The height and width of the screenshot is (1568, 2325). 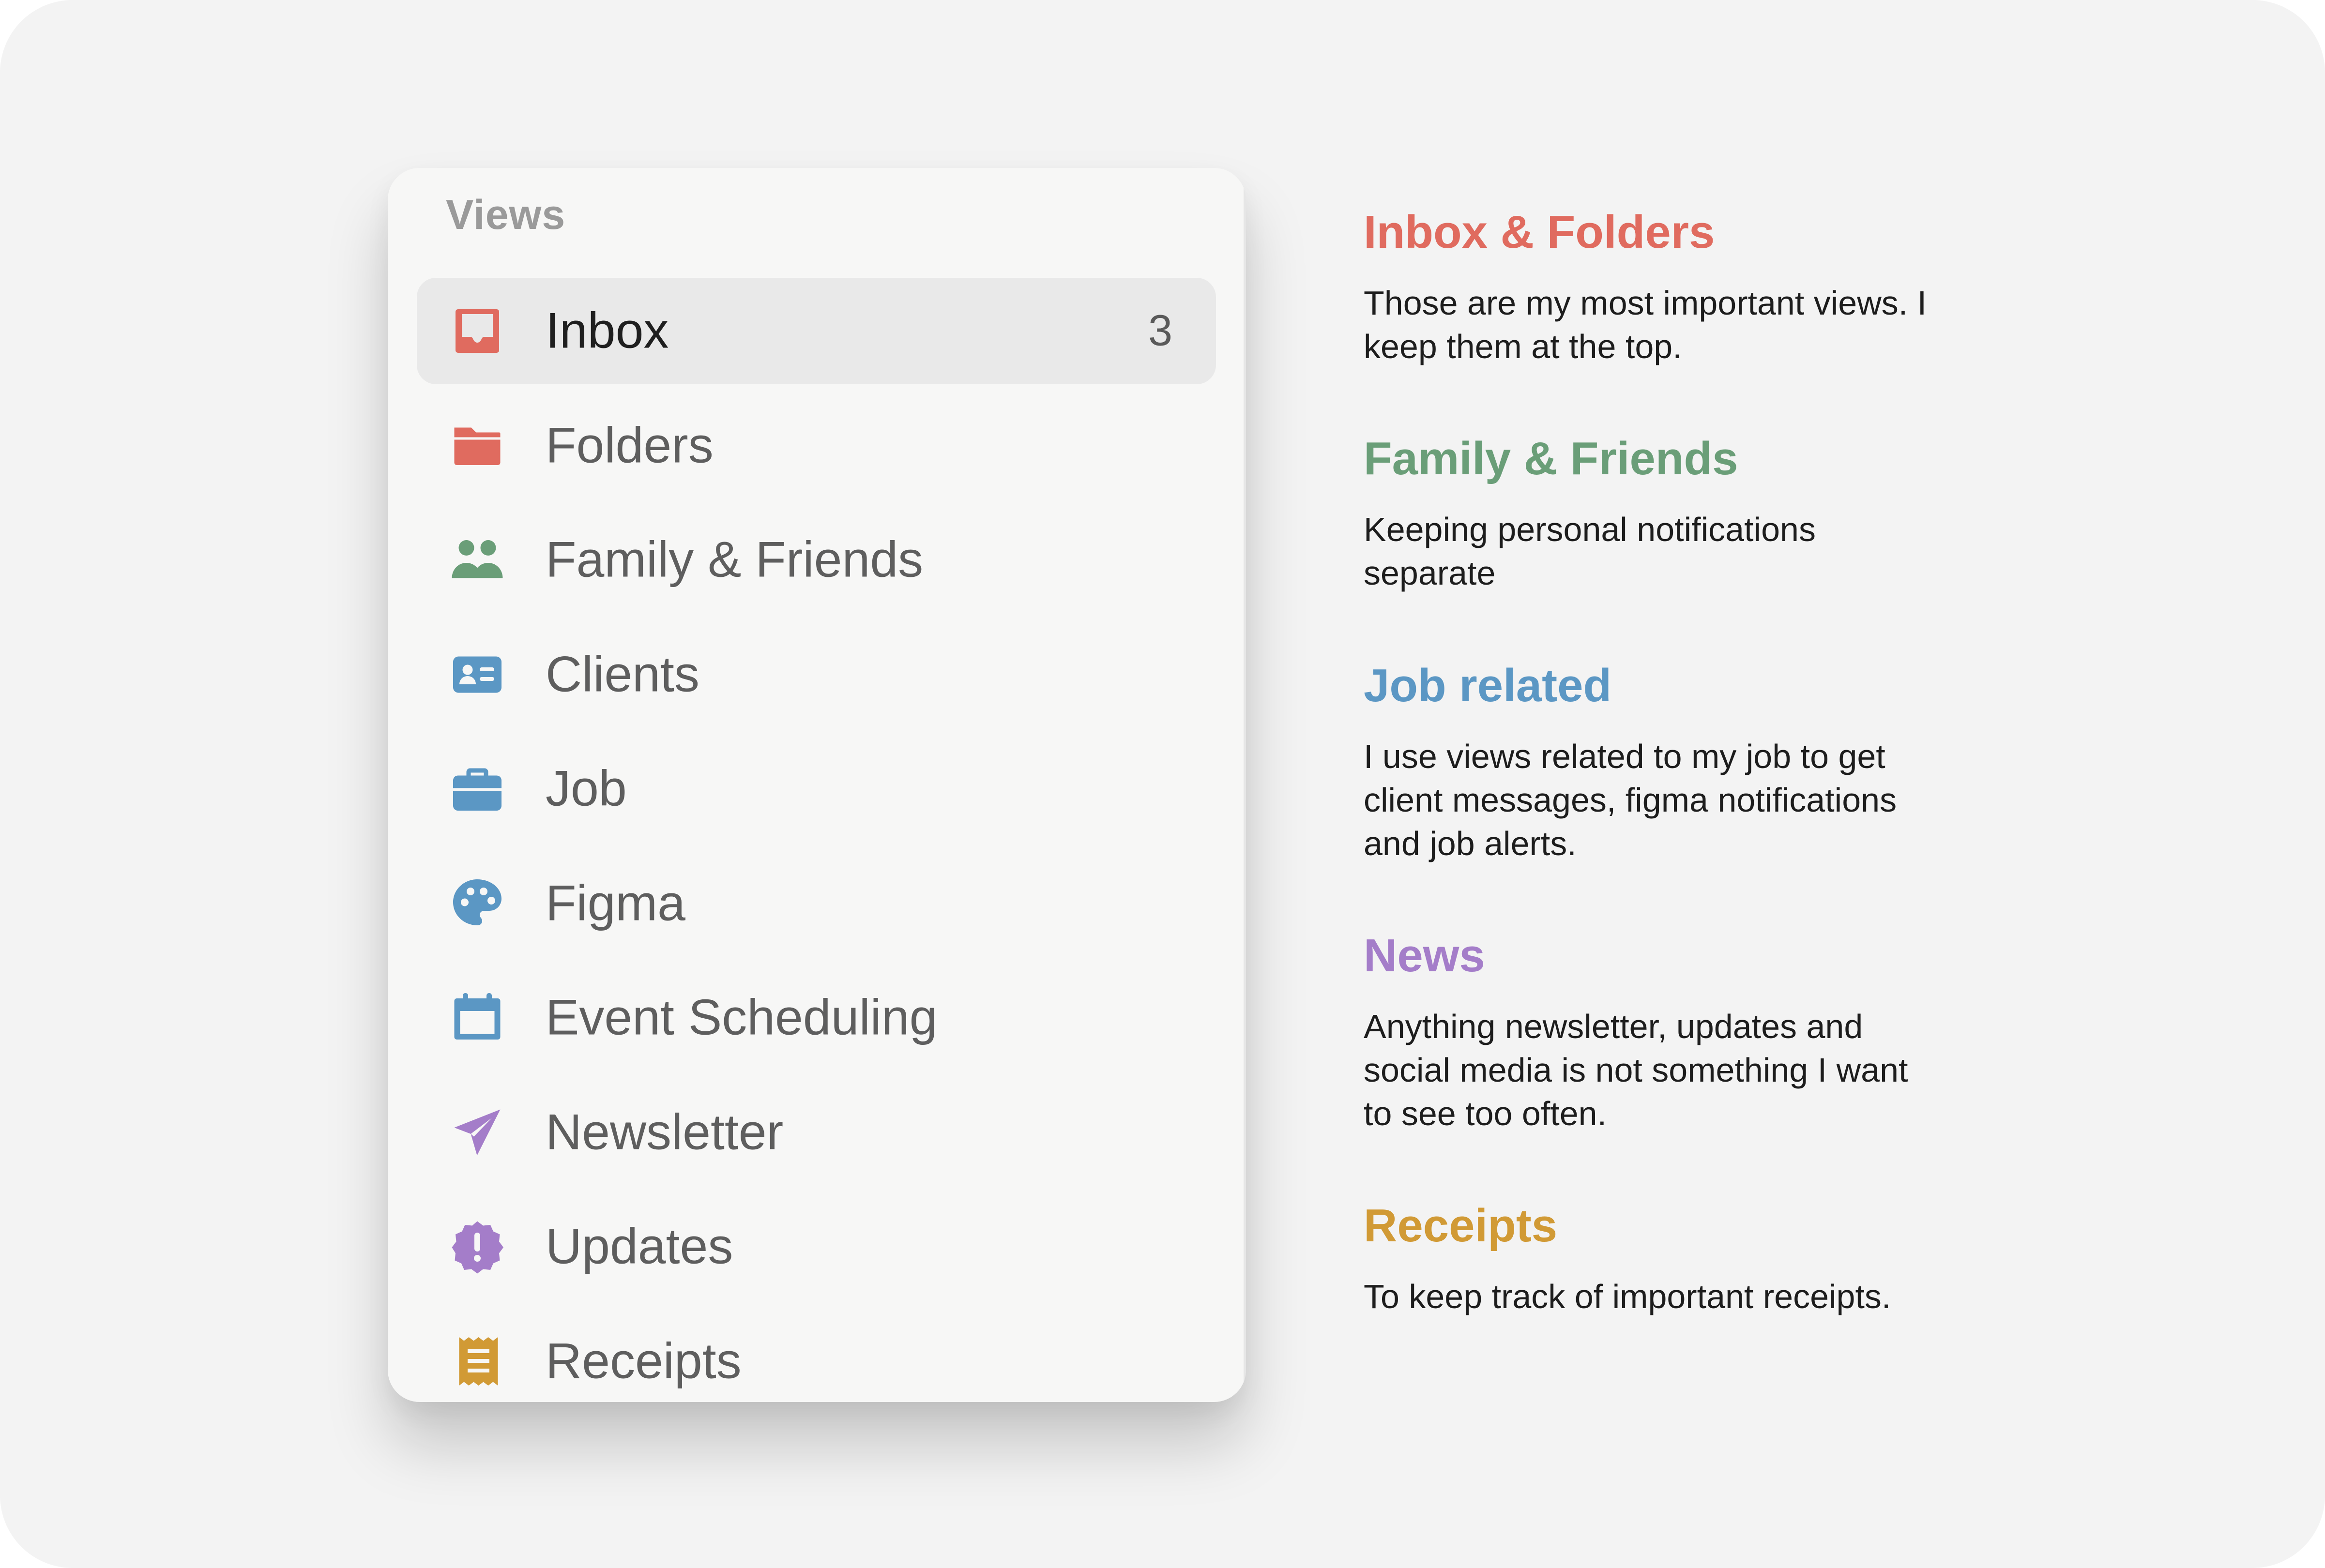 I want to click on briefcase-icon, so click(x=477, y=789).